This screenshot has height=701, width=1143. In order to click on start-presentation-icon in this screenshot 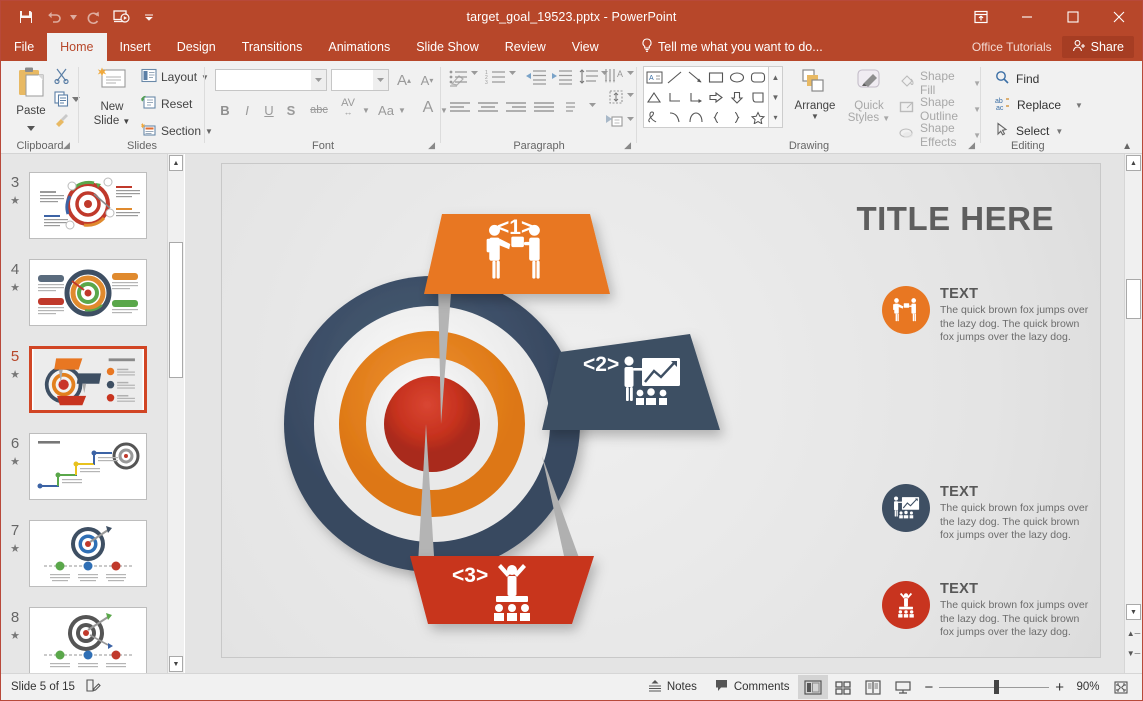, I will do `click(121, 17)`.